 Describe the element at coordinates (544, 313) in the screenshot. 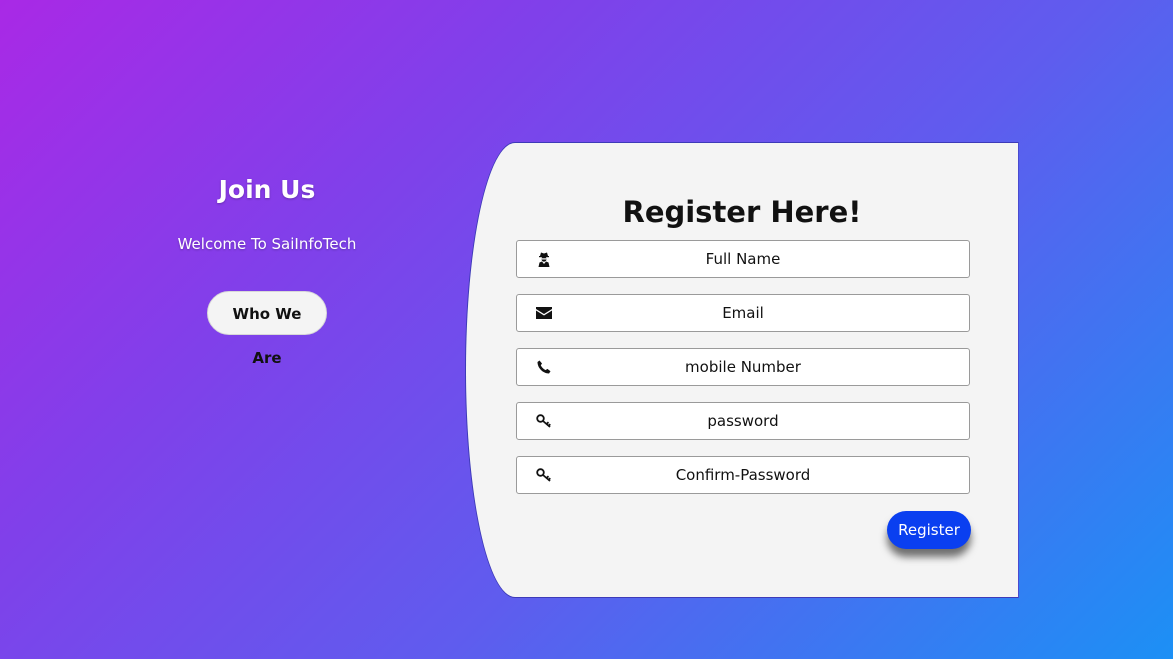

I see `envelope-icon` at that location.